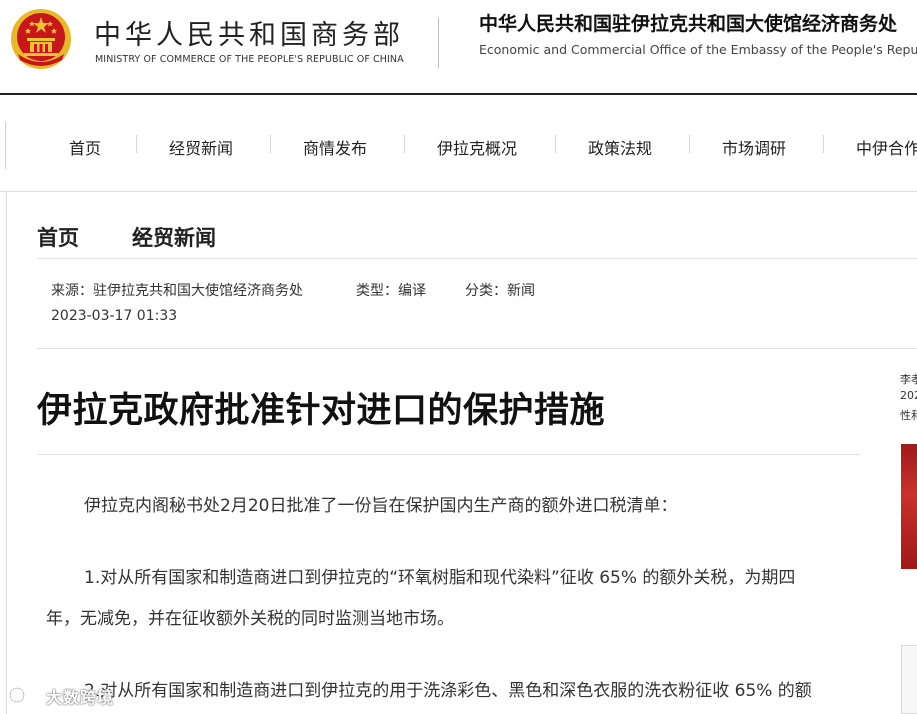  Describe the element at coordinates (886, 147) in the screenshot. I see `nav-item-cooperation: 中伊合作` at that location.